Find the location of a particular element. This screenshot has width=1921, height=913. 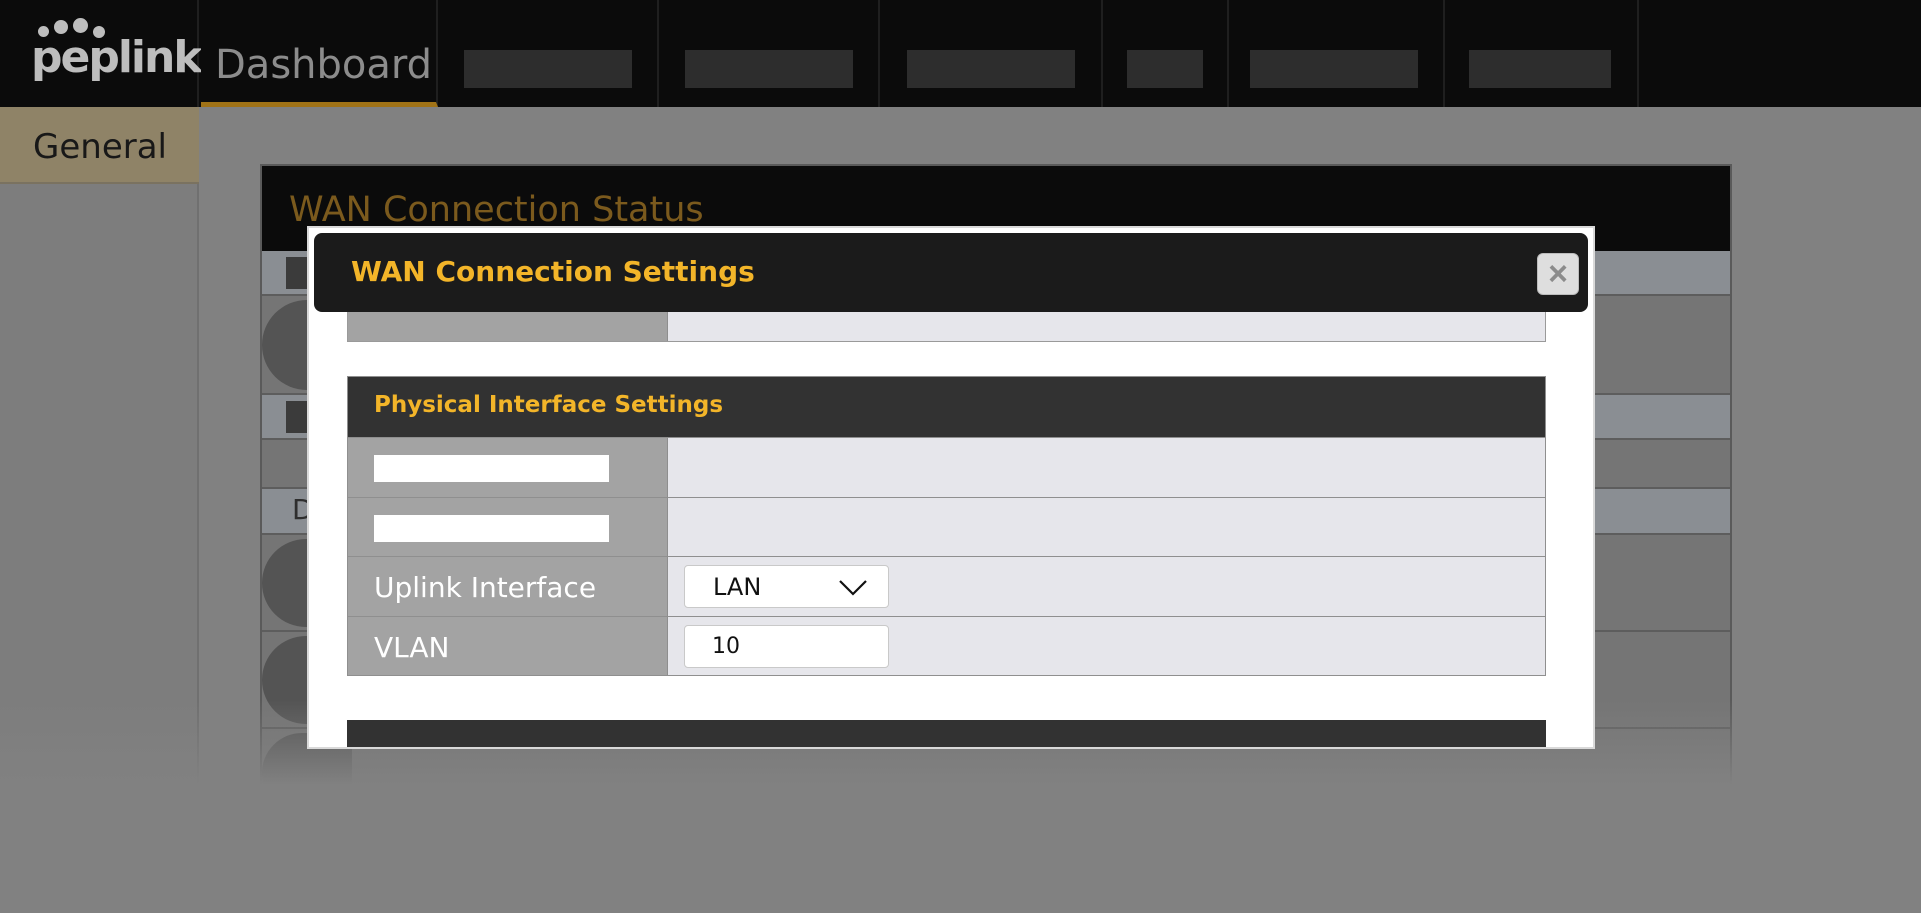

sidebar-item-label: General is located at coordinates (100, 147).